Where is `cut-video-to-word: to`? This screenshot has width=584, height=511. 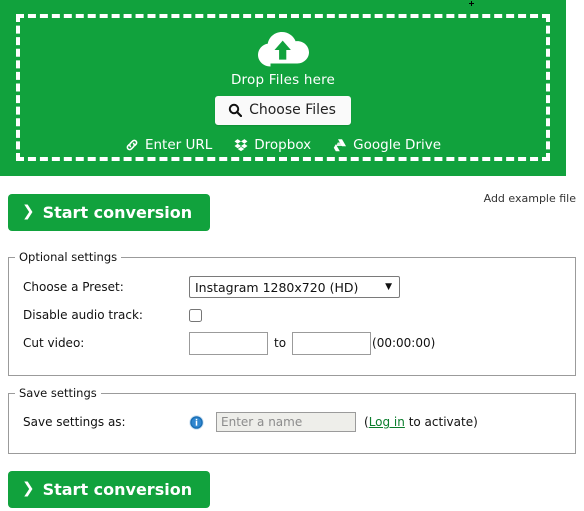 cut-video-to-word: to is located at coordinates (280, 343).